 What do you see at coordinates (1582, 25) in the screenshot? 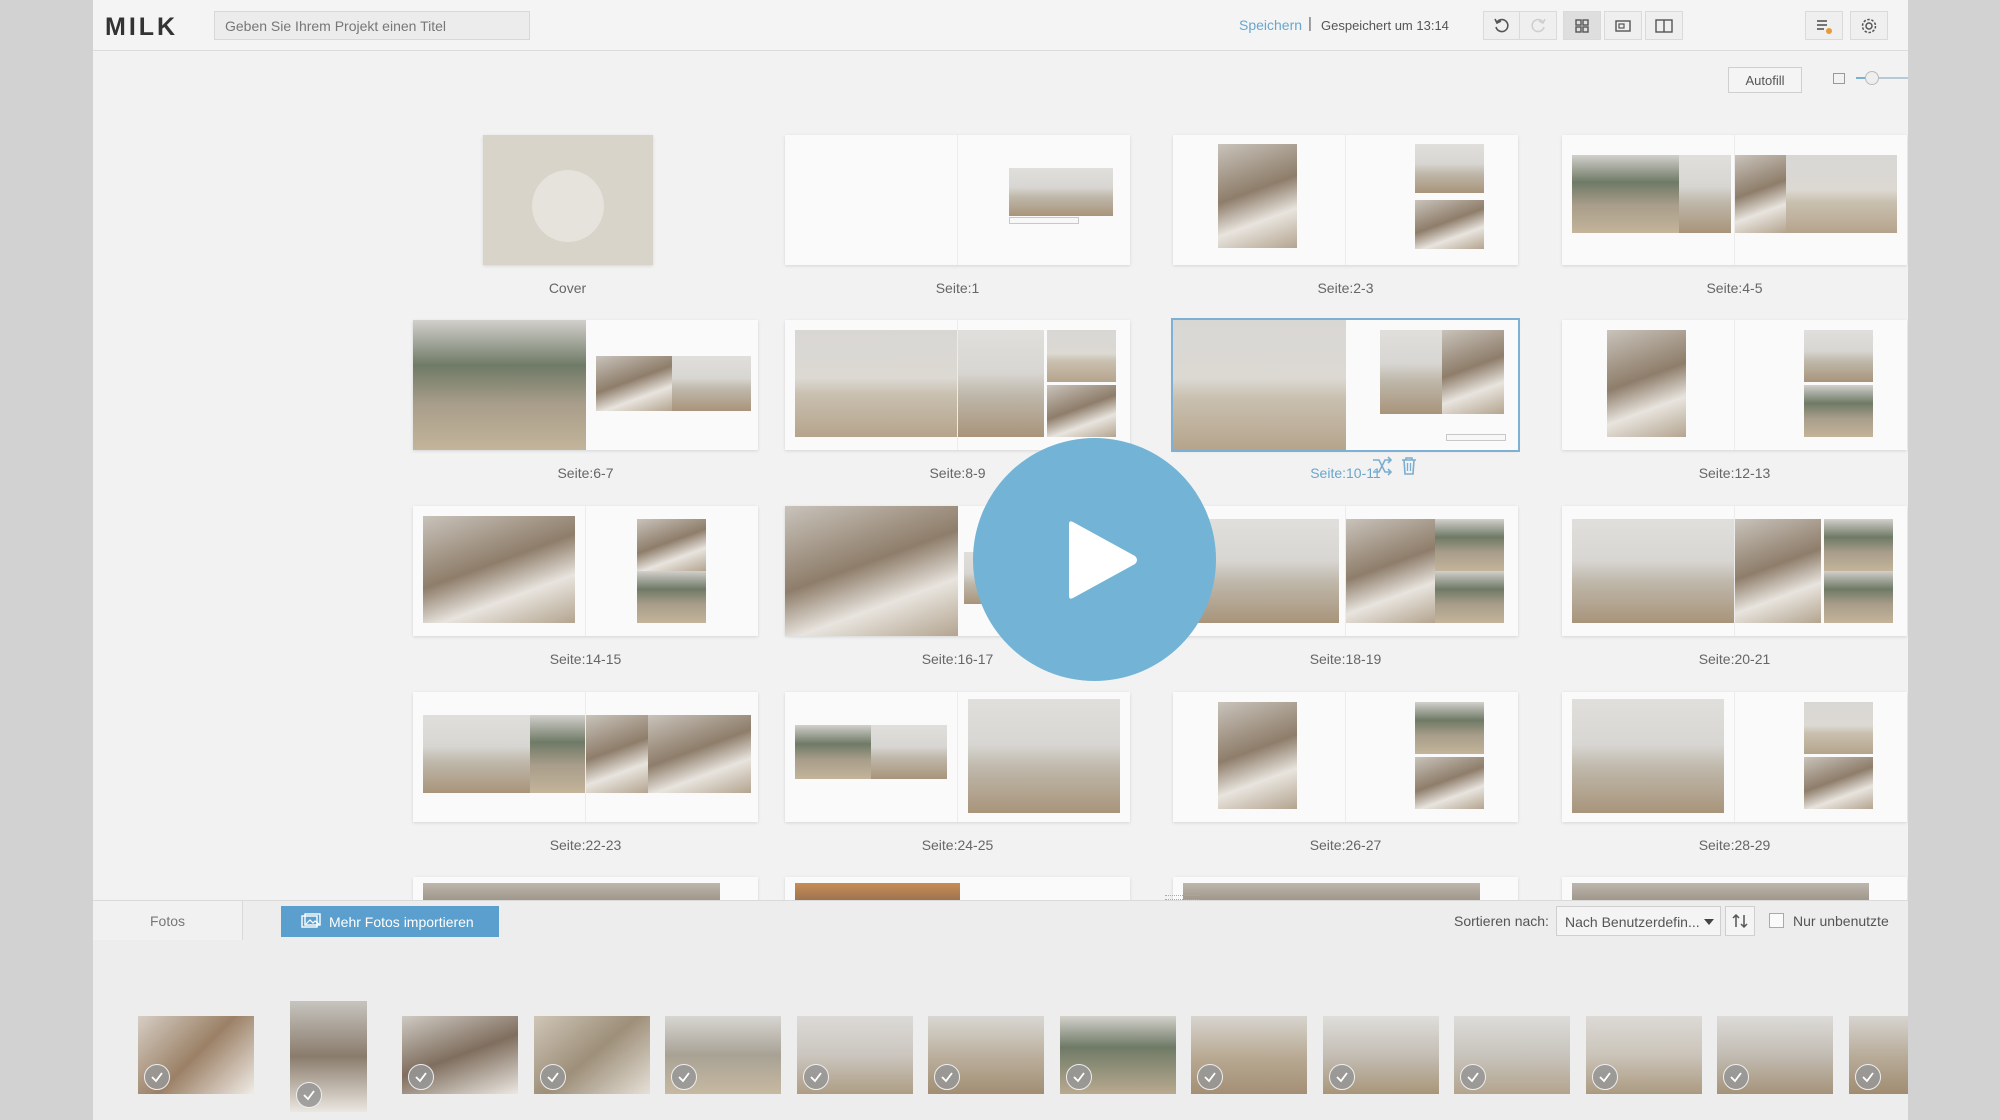
I see `grid-view-button` at bounding box center [1582, 25].